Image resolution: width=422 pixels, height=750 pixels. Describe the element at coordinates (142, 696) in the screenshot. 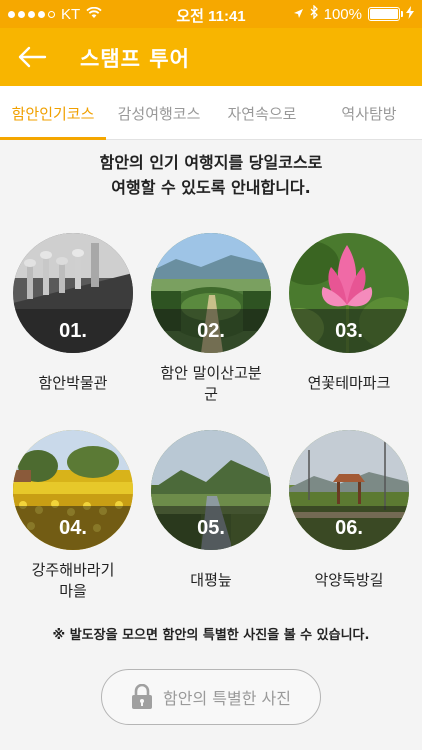

I see `lock-icon` at that location.